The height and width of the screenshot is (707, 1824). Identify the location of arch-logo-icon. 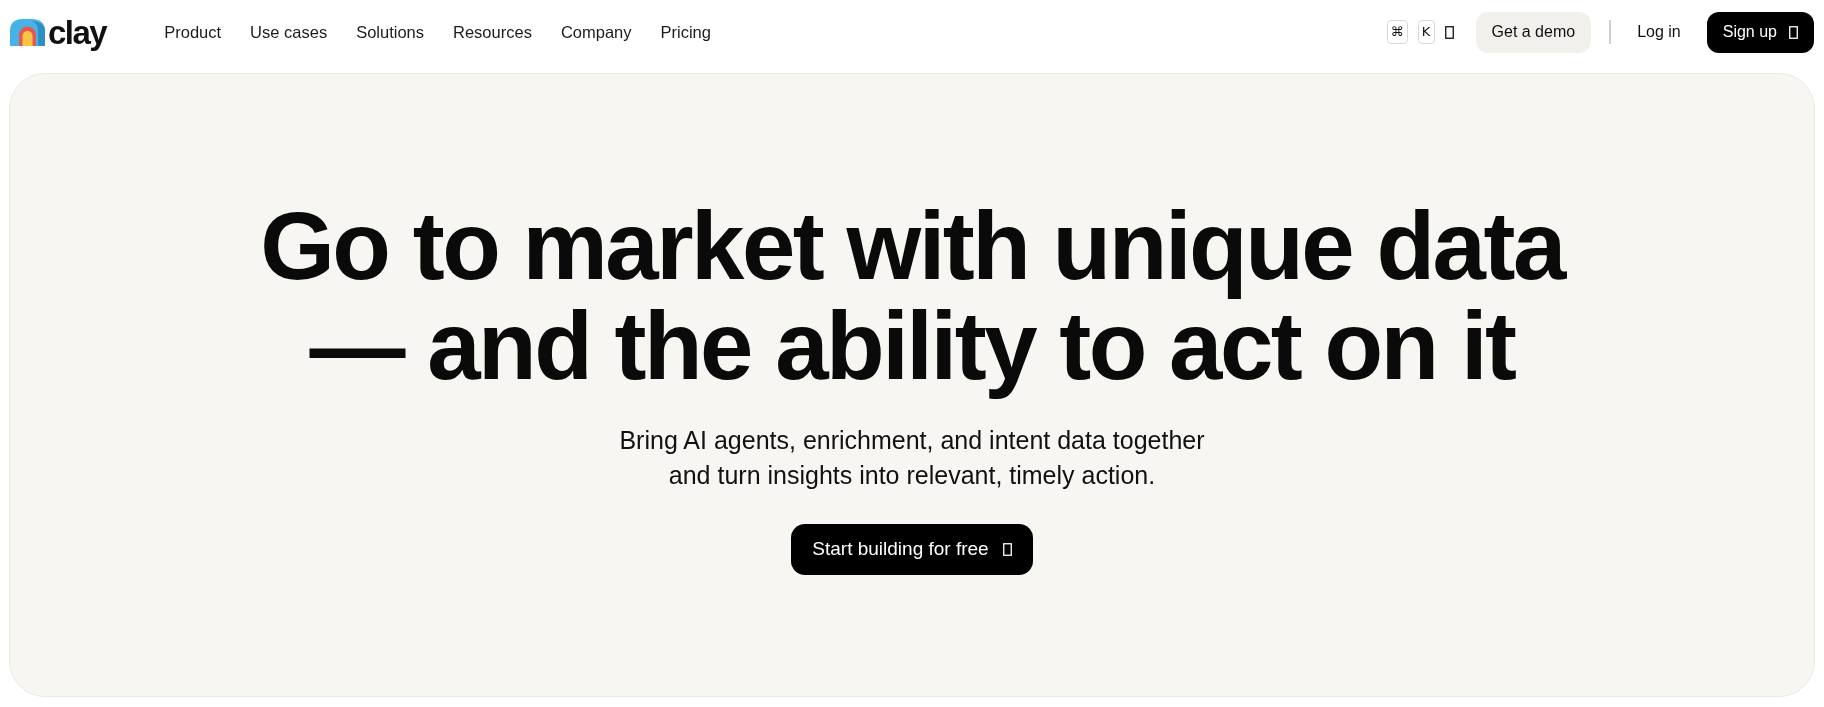
(28, 32).